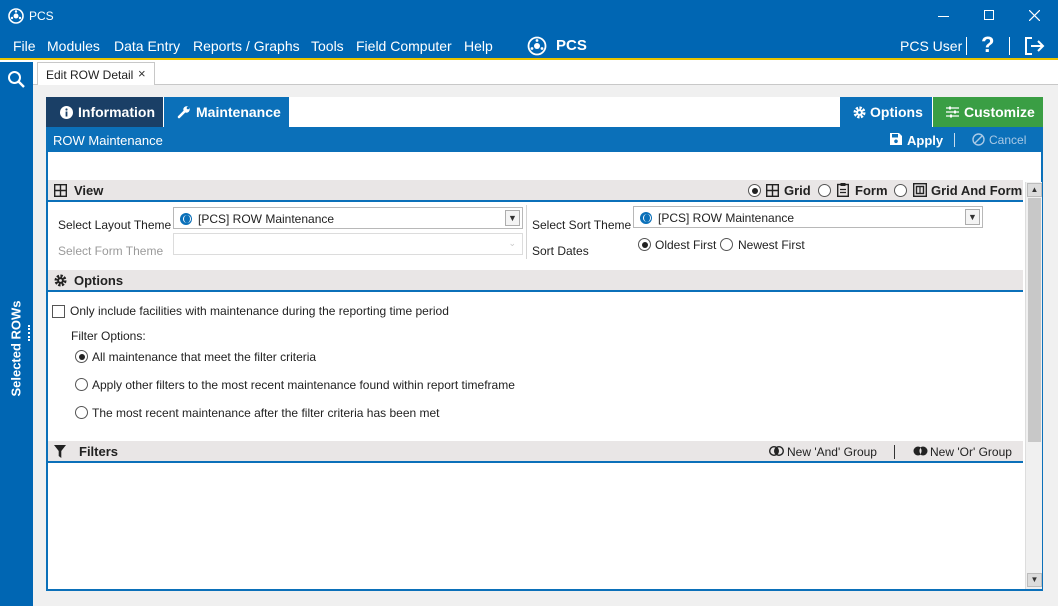 The height and width of the screenshot is (606, 1058). What do you see at coordinates (931, 46) in the screenshot?
I see `user-name: PCS User` at bounding box center [931, 46].